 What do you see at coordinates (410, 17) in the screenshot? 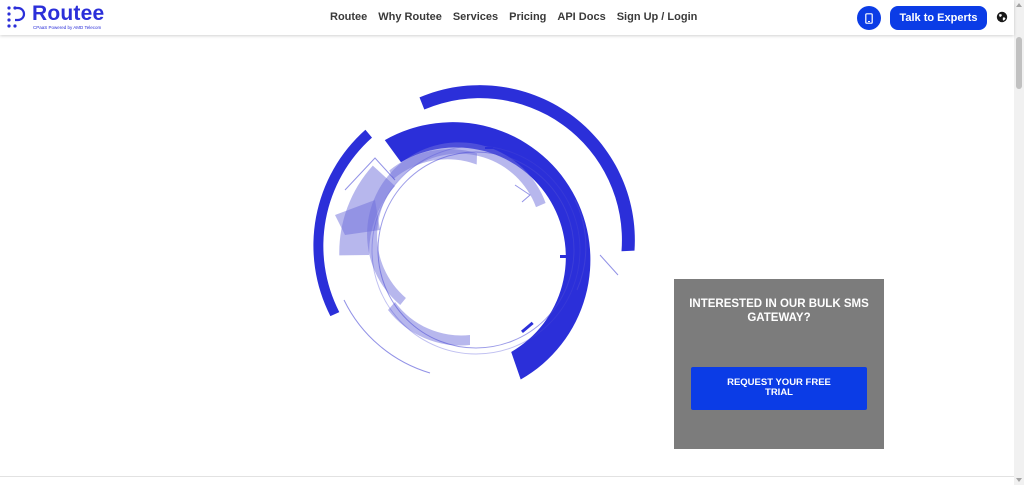
I see `nav-item-why-routee: Why Routee` at bounding box center [410, 17].